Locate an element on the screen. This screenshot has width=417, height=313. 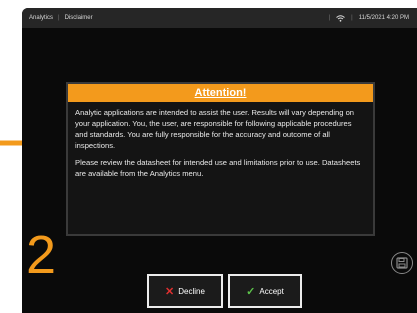
status-datetime: 11/5/2021 4:20 PM is located at coordinates (383, 18).